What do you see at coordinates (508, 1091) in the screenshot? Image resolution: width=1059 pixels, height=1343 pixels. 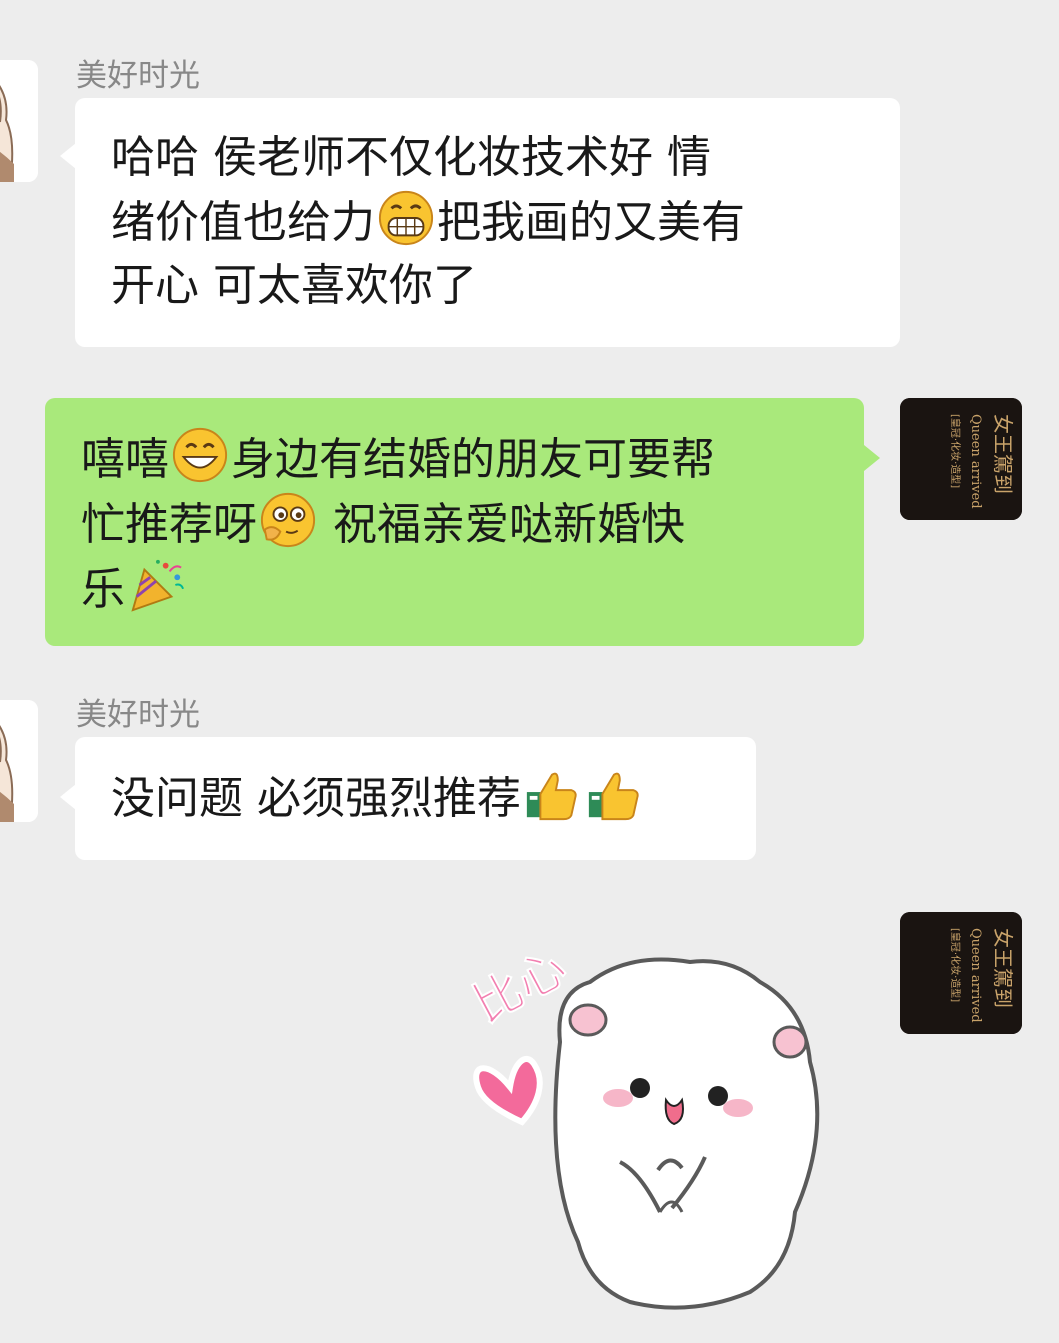 I see `heart-icon` at bounding box center [508, 1091].